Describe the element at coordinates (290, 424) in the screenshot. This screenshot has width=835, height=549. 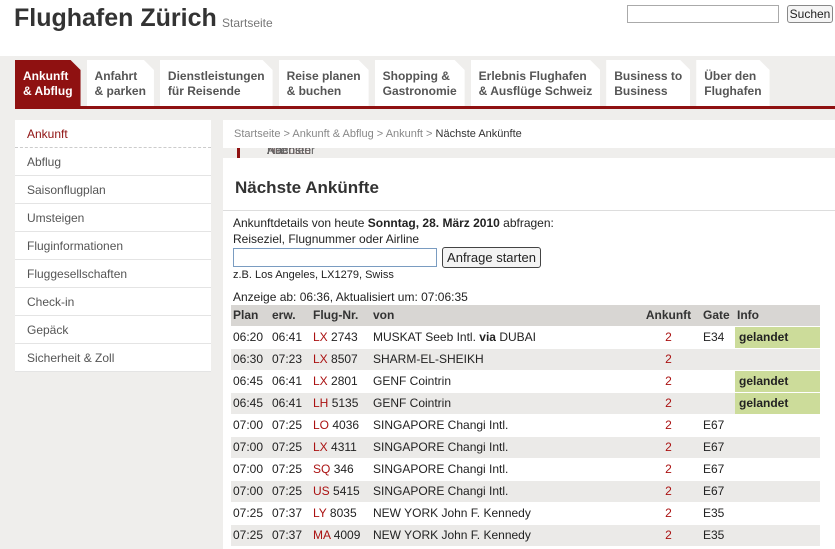
I see `expected-time: 07:25` at that location.